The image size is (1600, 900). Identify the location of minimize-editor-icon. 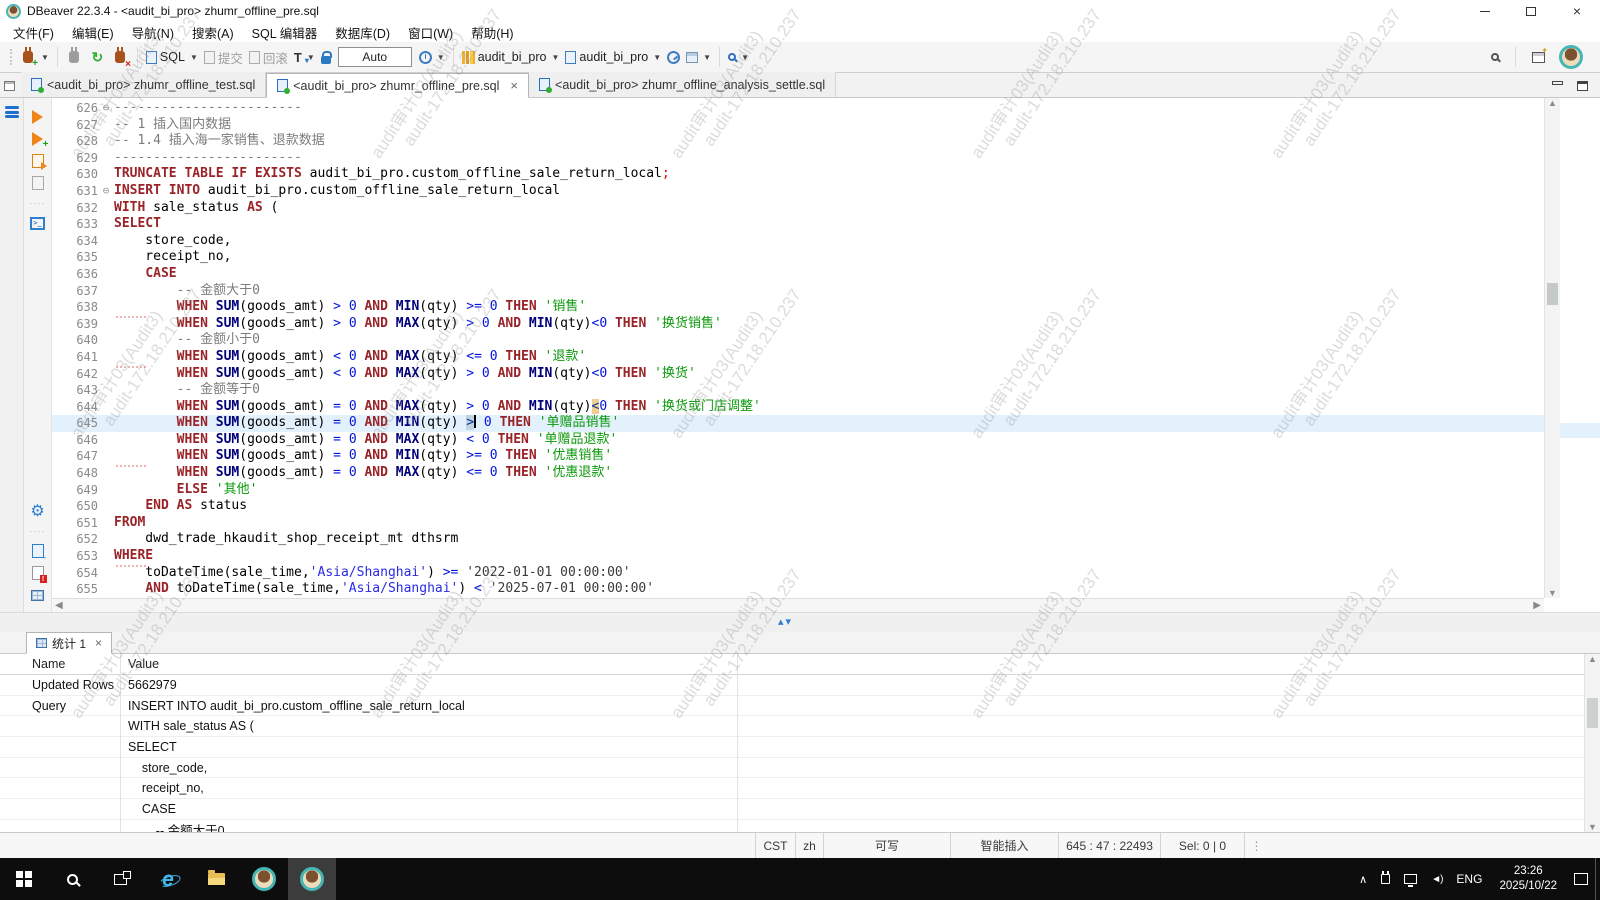
(1557, 83).